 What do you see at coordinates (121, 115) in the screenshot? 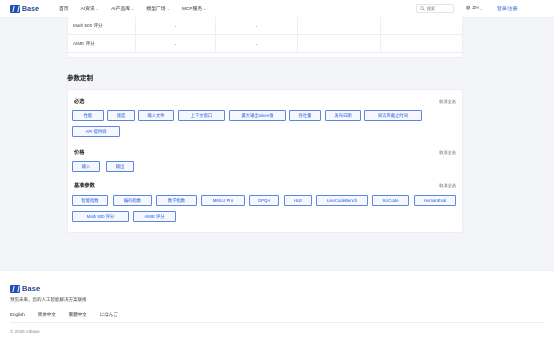
I see `param-chip: 速度` at bounding box center [121, 115].